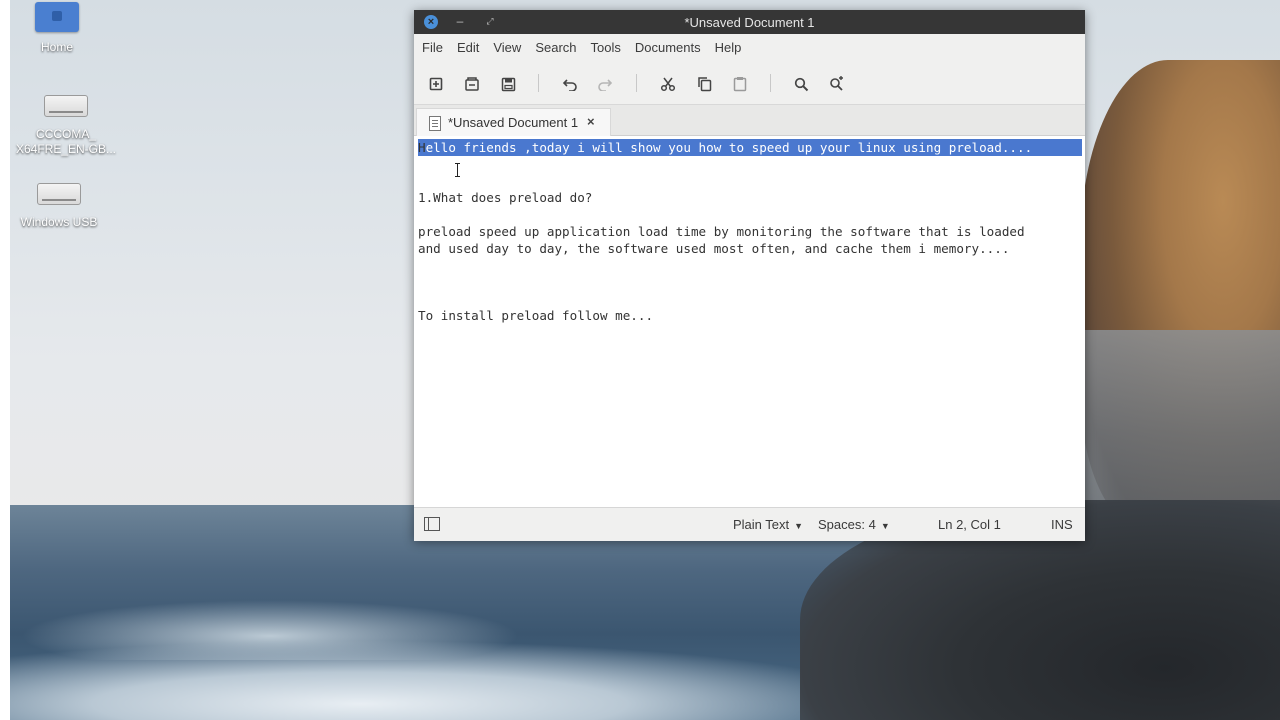 This screenshot has height=720, width=1280. I want to click on menu-help: Help, so click(728, 48).